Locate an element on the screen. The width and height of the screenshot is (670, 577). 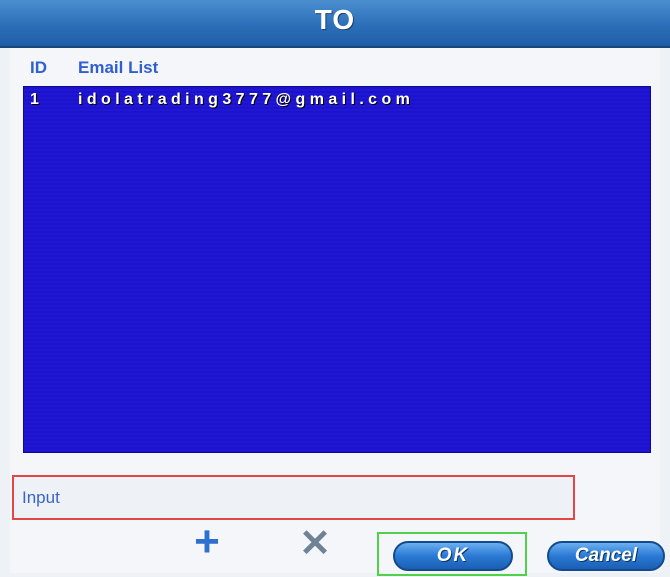
title-bar: TO is located at coordinates (335, 24).